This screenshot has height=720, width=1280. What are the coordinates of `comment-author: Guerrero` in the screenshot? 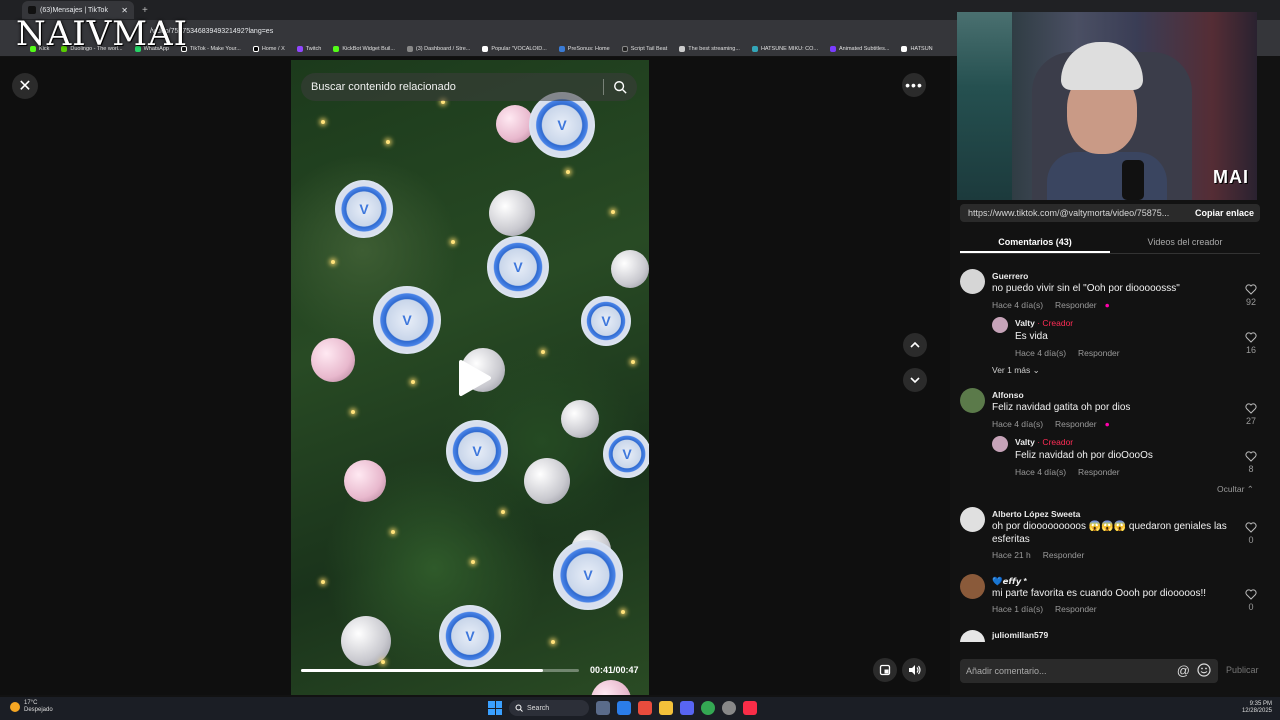 It's located at (1010, 276).